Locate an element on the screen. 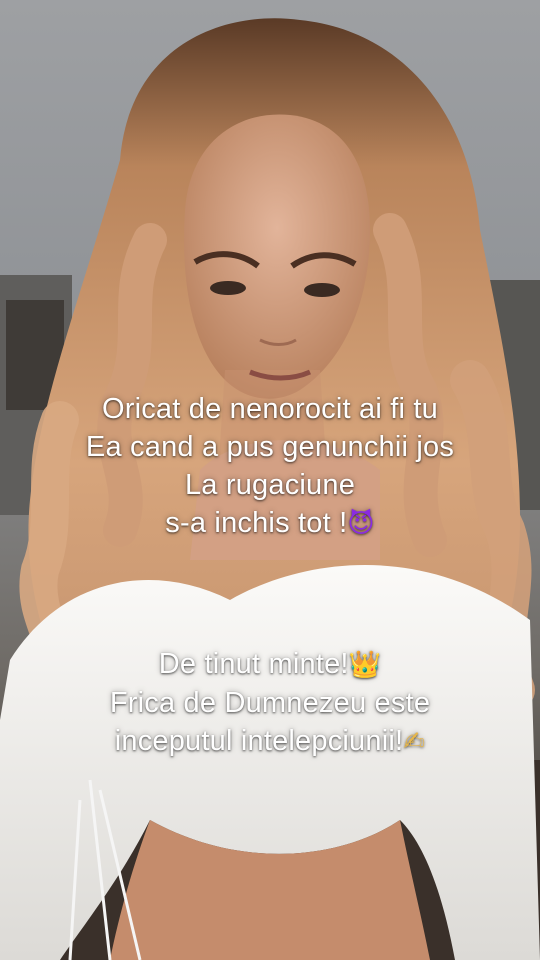  caption-text: s-a inchis tot ! is located at coordinates (256, 523).